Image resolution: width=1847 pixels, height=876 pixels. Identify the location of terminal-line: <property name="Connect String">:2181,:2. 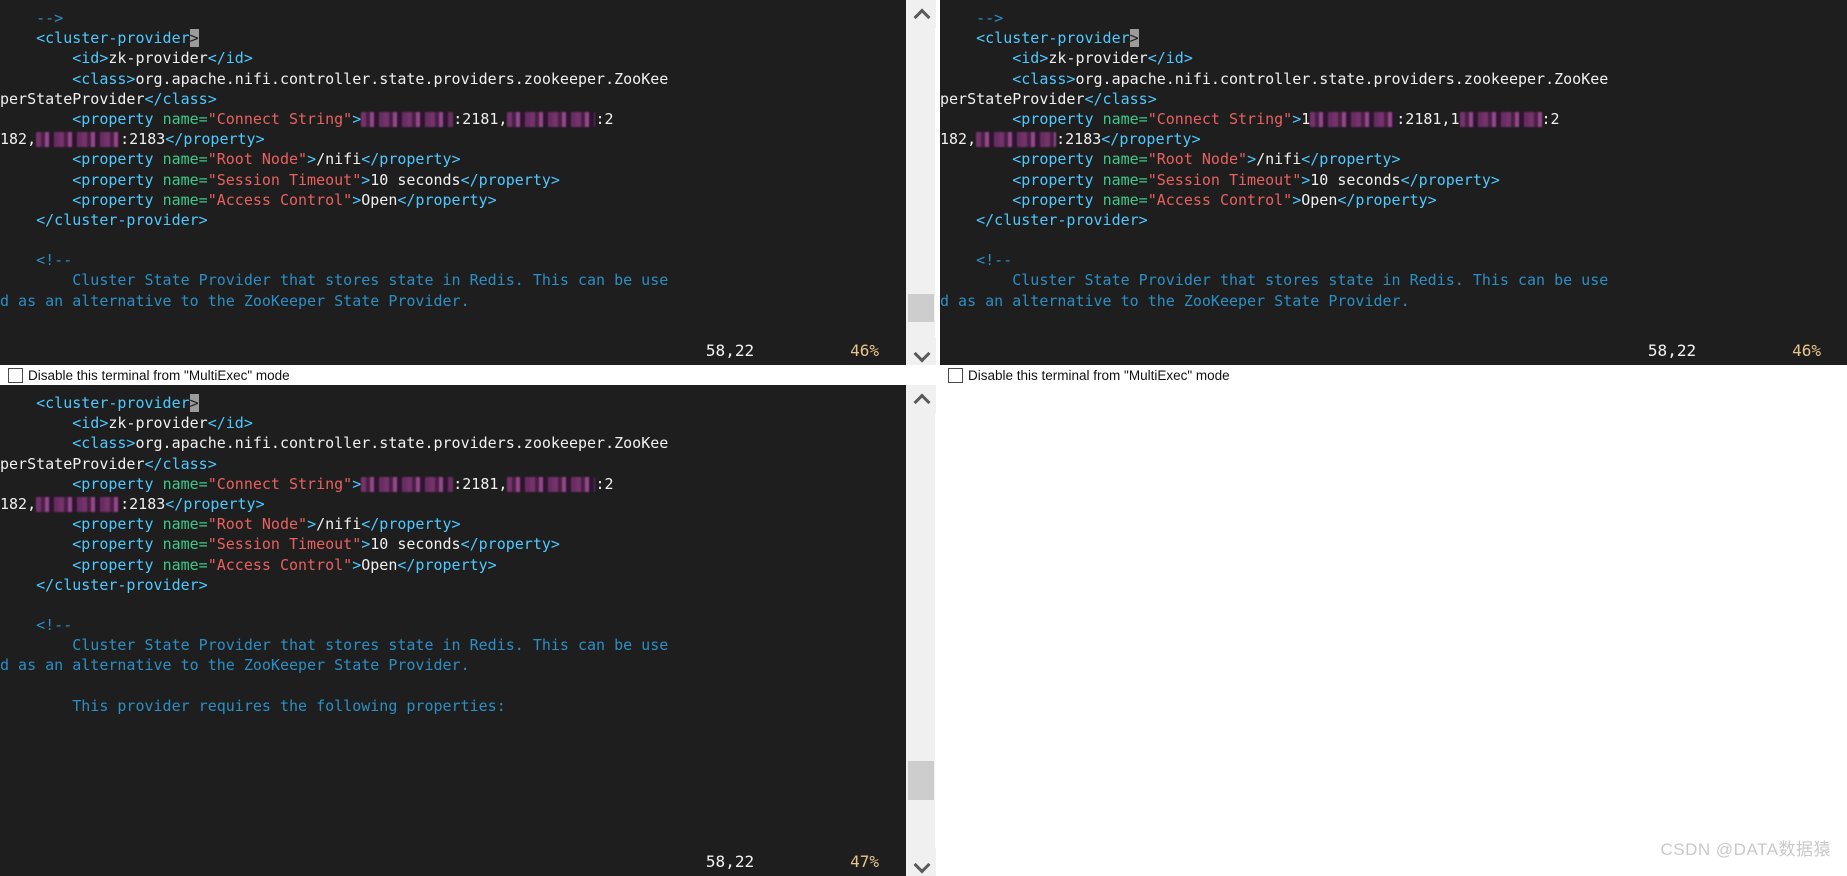
(452, 484).